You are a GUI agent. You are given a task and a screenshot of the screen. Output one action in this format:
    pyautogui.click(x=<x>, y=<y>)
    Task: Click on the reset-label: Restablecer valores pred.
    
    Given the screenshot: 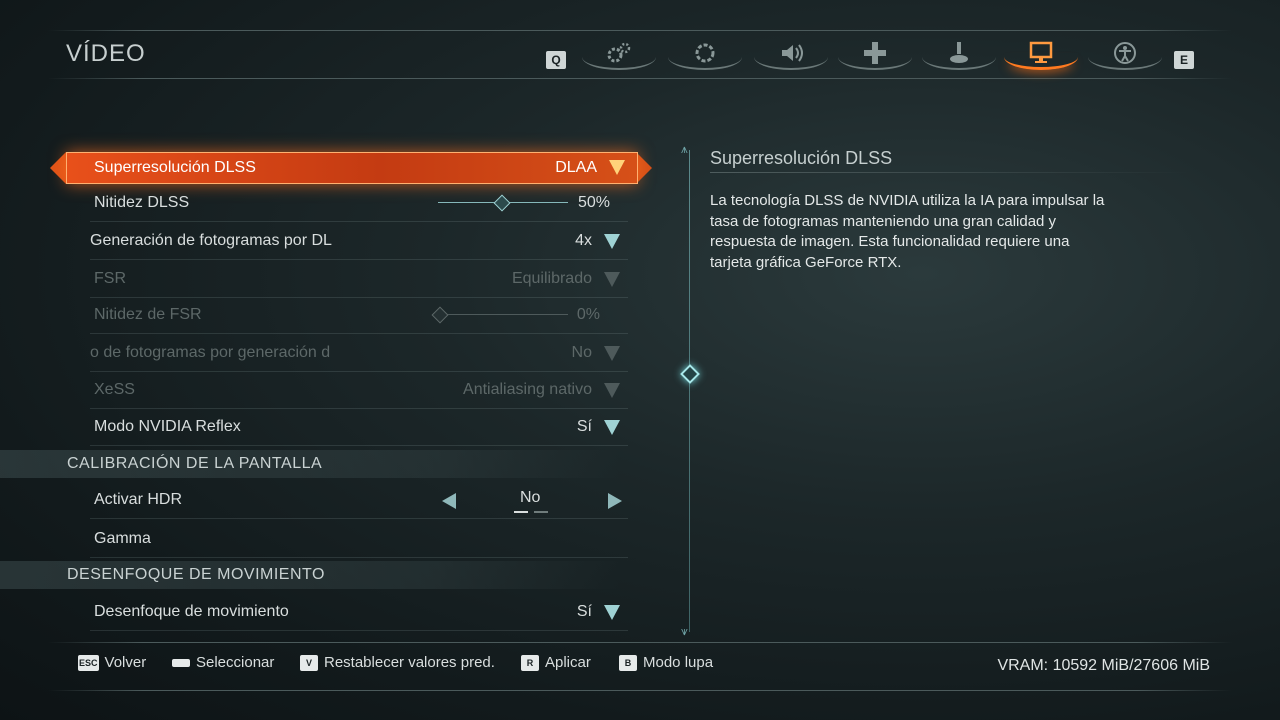 What is the action you would take?
    pyautogui.click(x=409, y=662)
    